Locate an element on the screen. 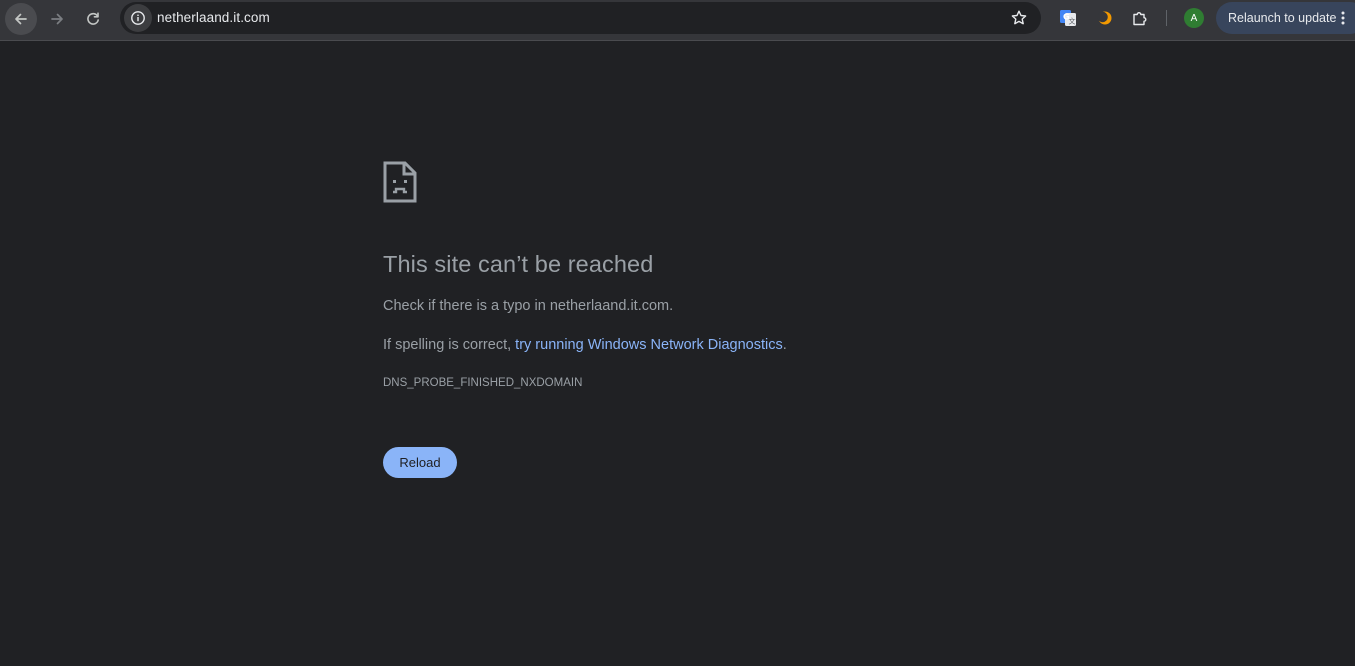 Image resolution: width=1355 pixels, height=666 pixels. translate-extension-button: G 文 is located at coordinates (1068, 18).